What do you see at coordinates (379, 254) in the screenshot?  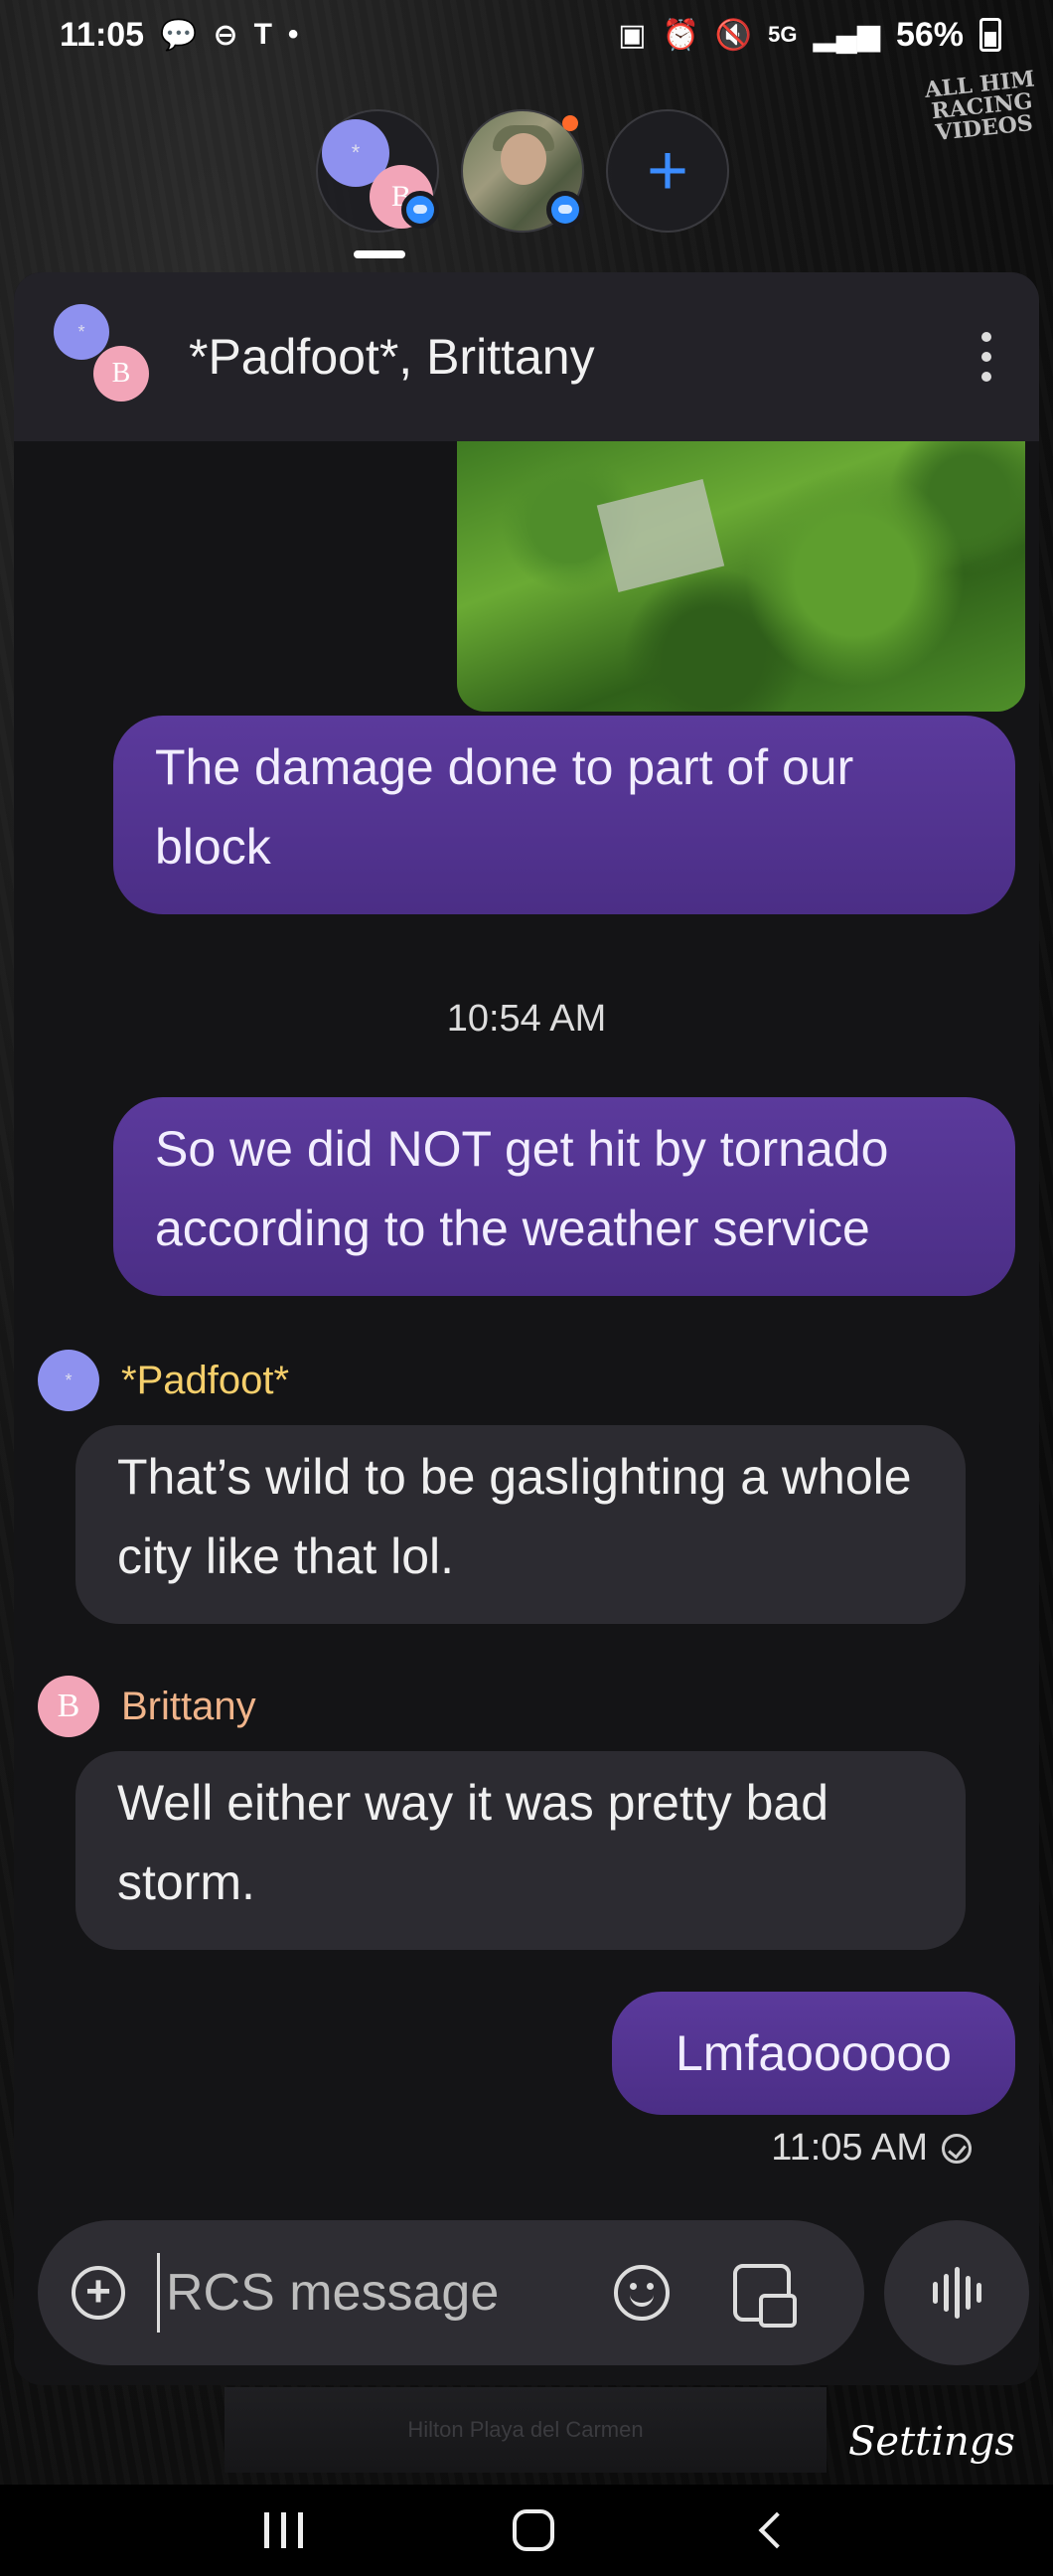 I see `active-bubble-indicator` at bounding box center [379, 254].